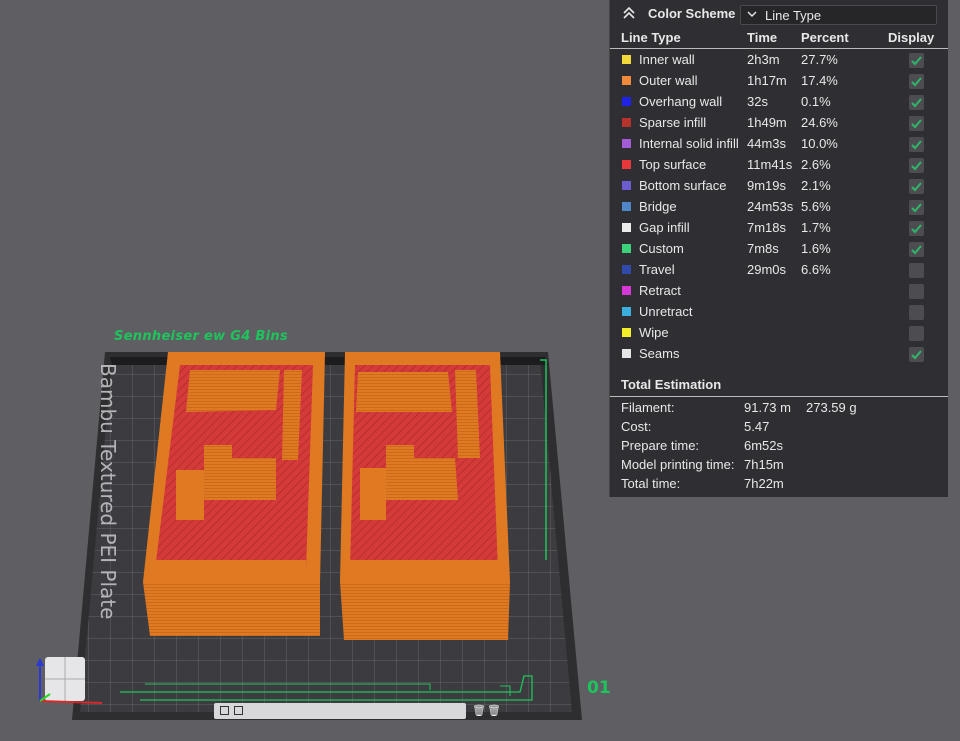  Describe the element at coordinates (752, 14) in the screenshot. I see `chevron-down-icon` at that location.